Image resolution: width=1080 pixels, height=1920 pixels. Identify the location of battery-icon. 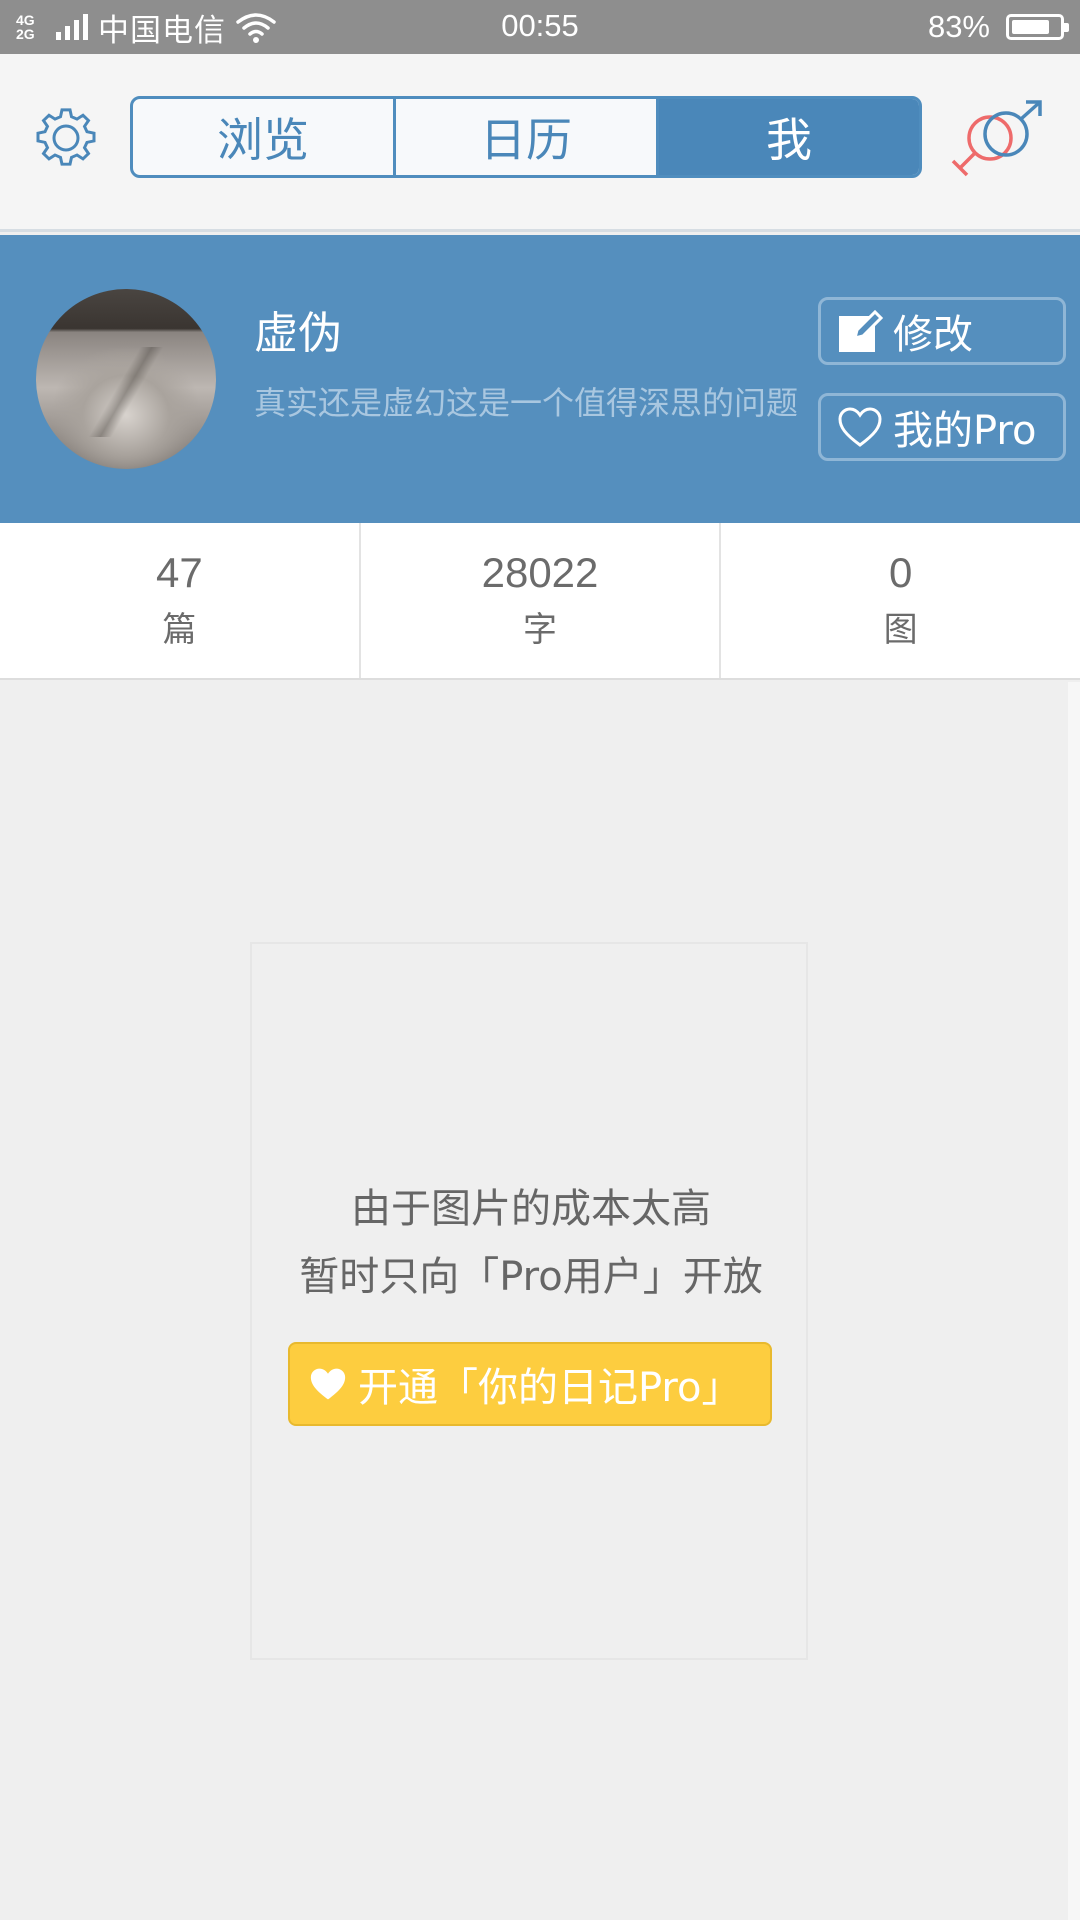
(1037, 27).